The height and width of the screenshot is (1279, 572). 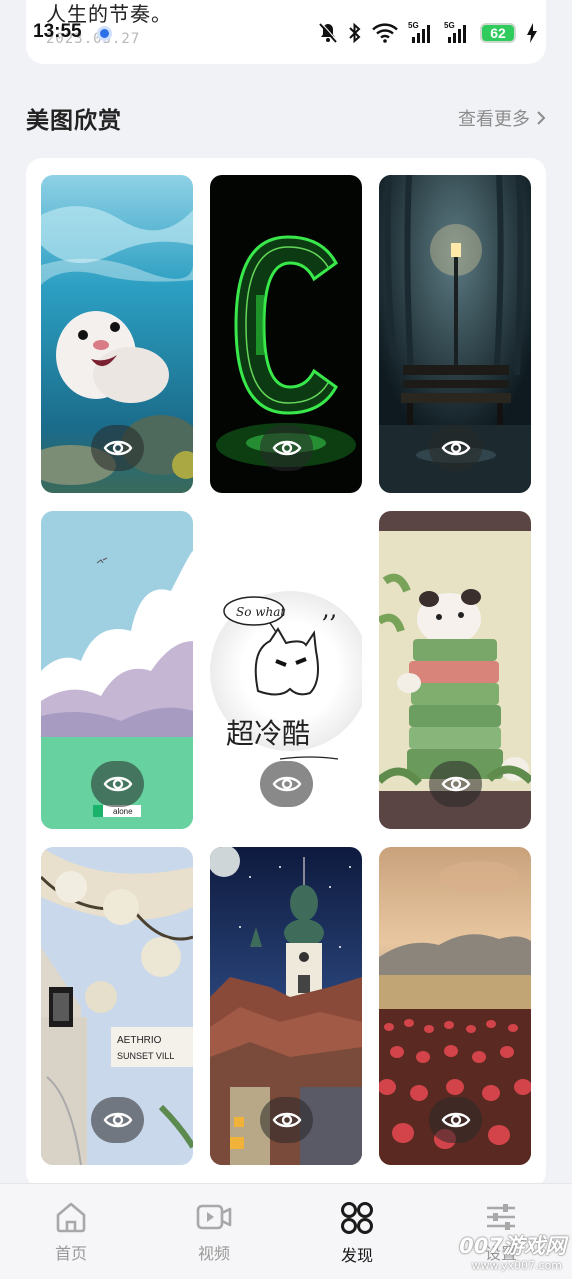 I want to click on see-more-link: 查看更多, so click(x=502, y=118).